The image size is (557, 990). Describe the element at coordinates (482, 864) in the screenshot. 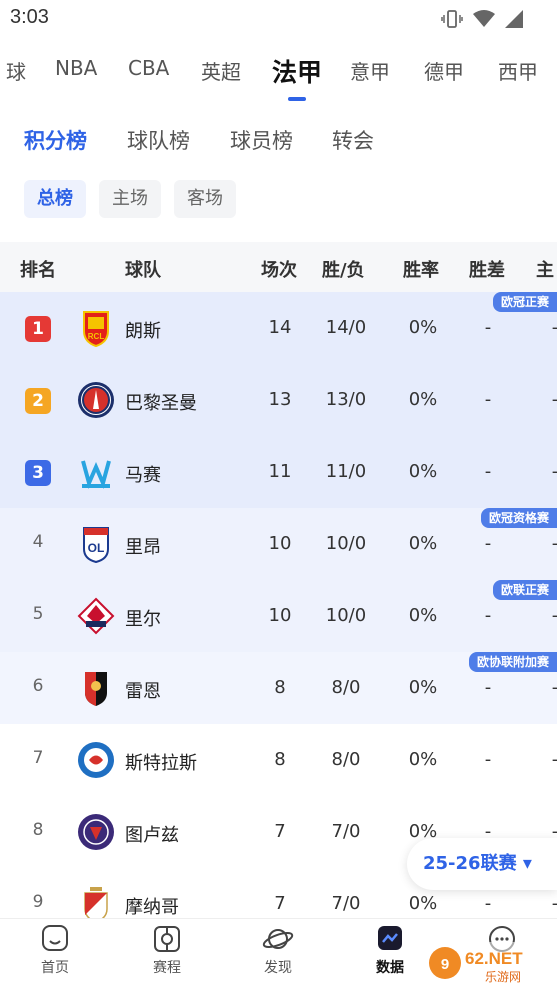

I see `season-selector: 25-26联赛 ▾` at that location.